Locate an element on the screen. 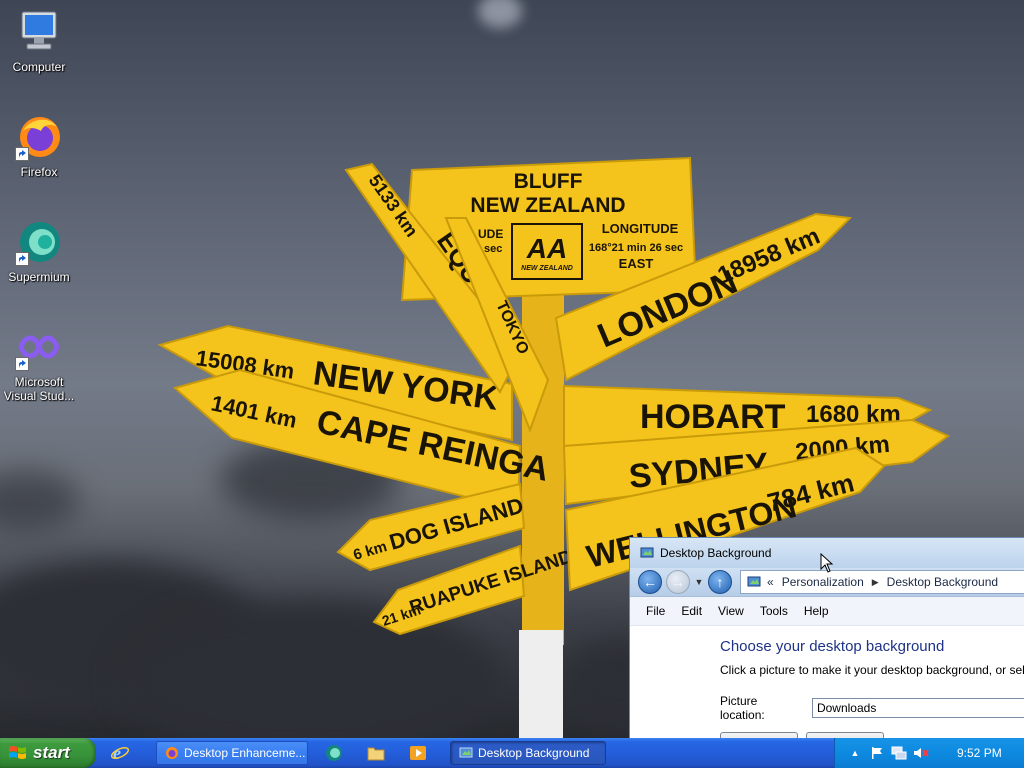  task-label: Desktop Background is located at coordinates (534, 753).